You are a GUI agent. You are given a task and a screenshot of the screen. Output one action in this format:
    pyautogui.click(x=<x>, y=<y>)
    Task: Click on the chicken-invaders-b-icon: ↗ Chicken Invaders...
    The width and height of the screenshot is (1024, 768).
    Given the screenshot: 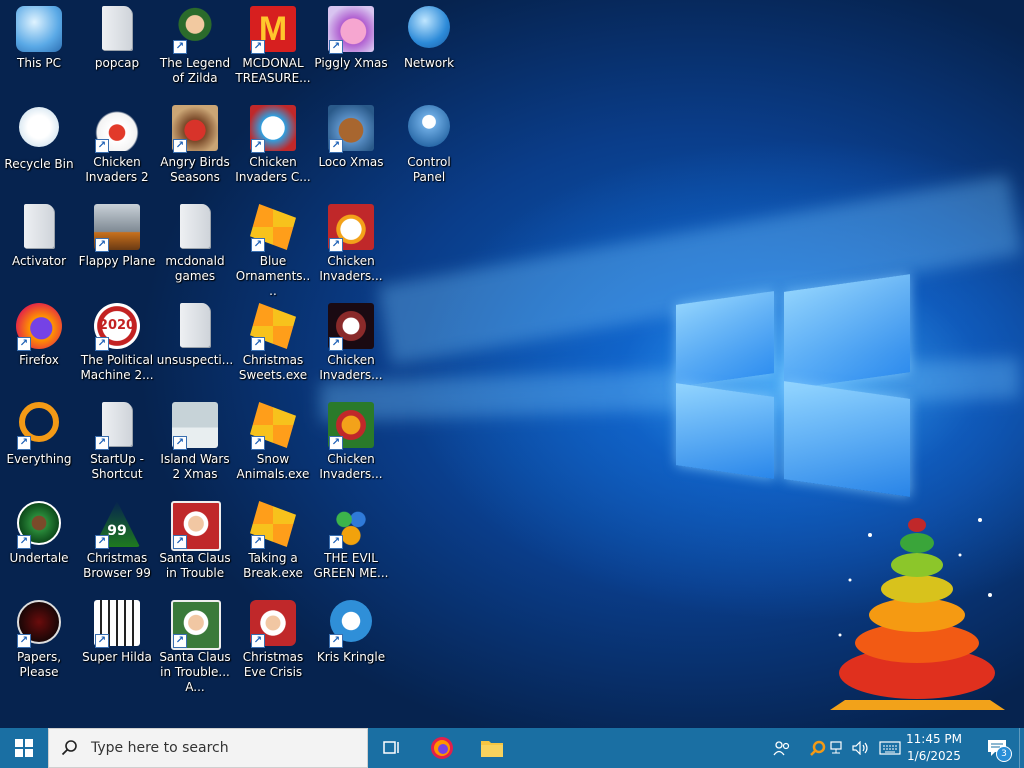 What is the action you would take?
    pyautogui.click(x=351, y=342)
    